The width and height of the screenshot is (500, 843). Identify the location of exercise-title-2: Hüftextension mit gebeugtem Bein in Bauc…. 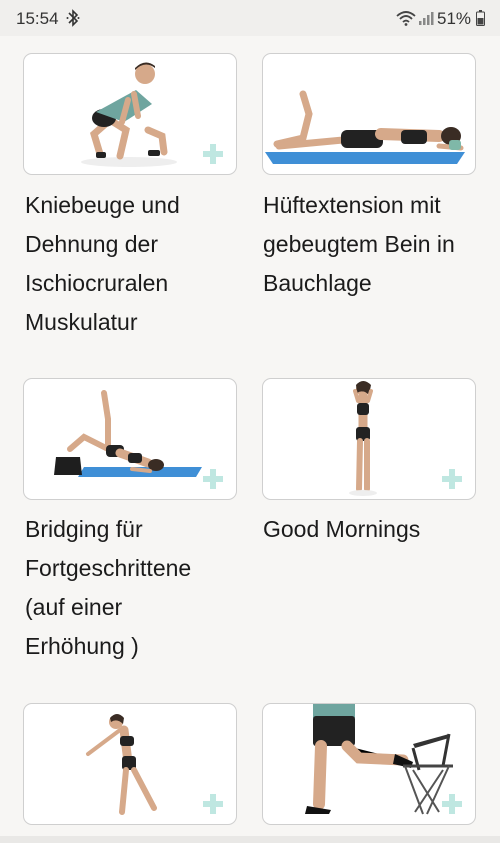
(373, 244).